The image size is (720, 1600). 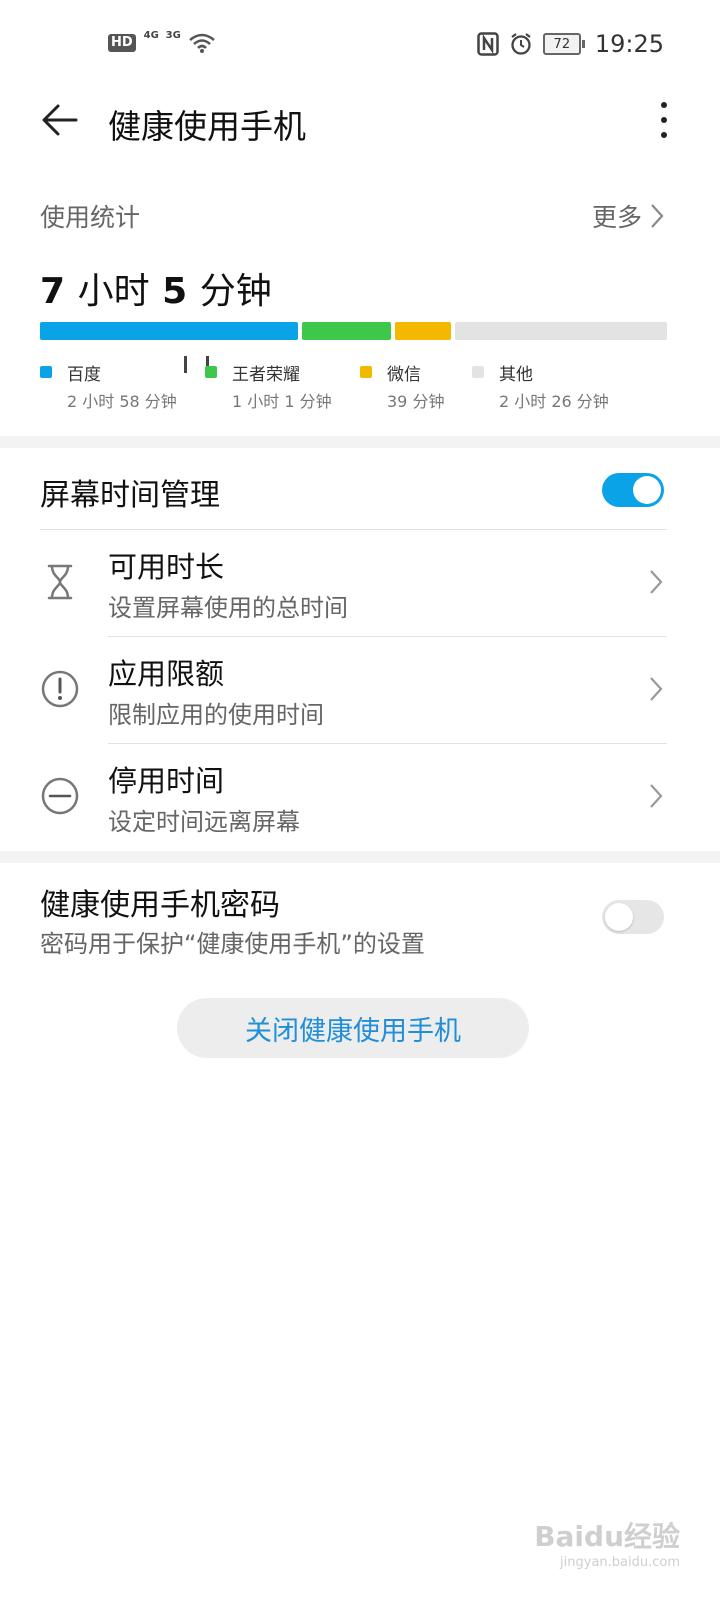 What do you see at coordinates (166, 567) in the screenshot?
I see `item-title: 可用时长` at bounding box center [166, 567].